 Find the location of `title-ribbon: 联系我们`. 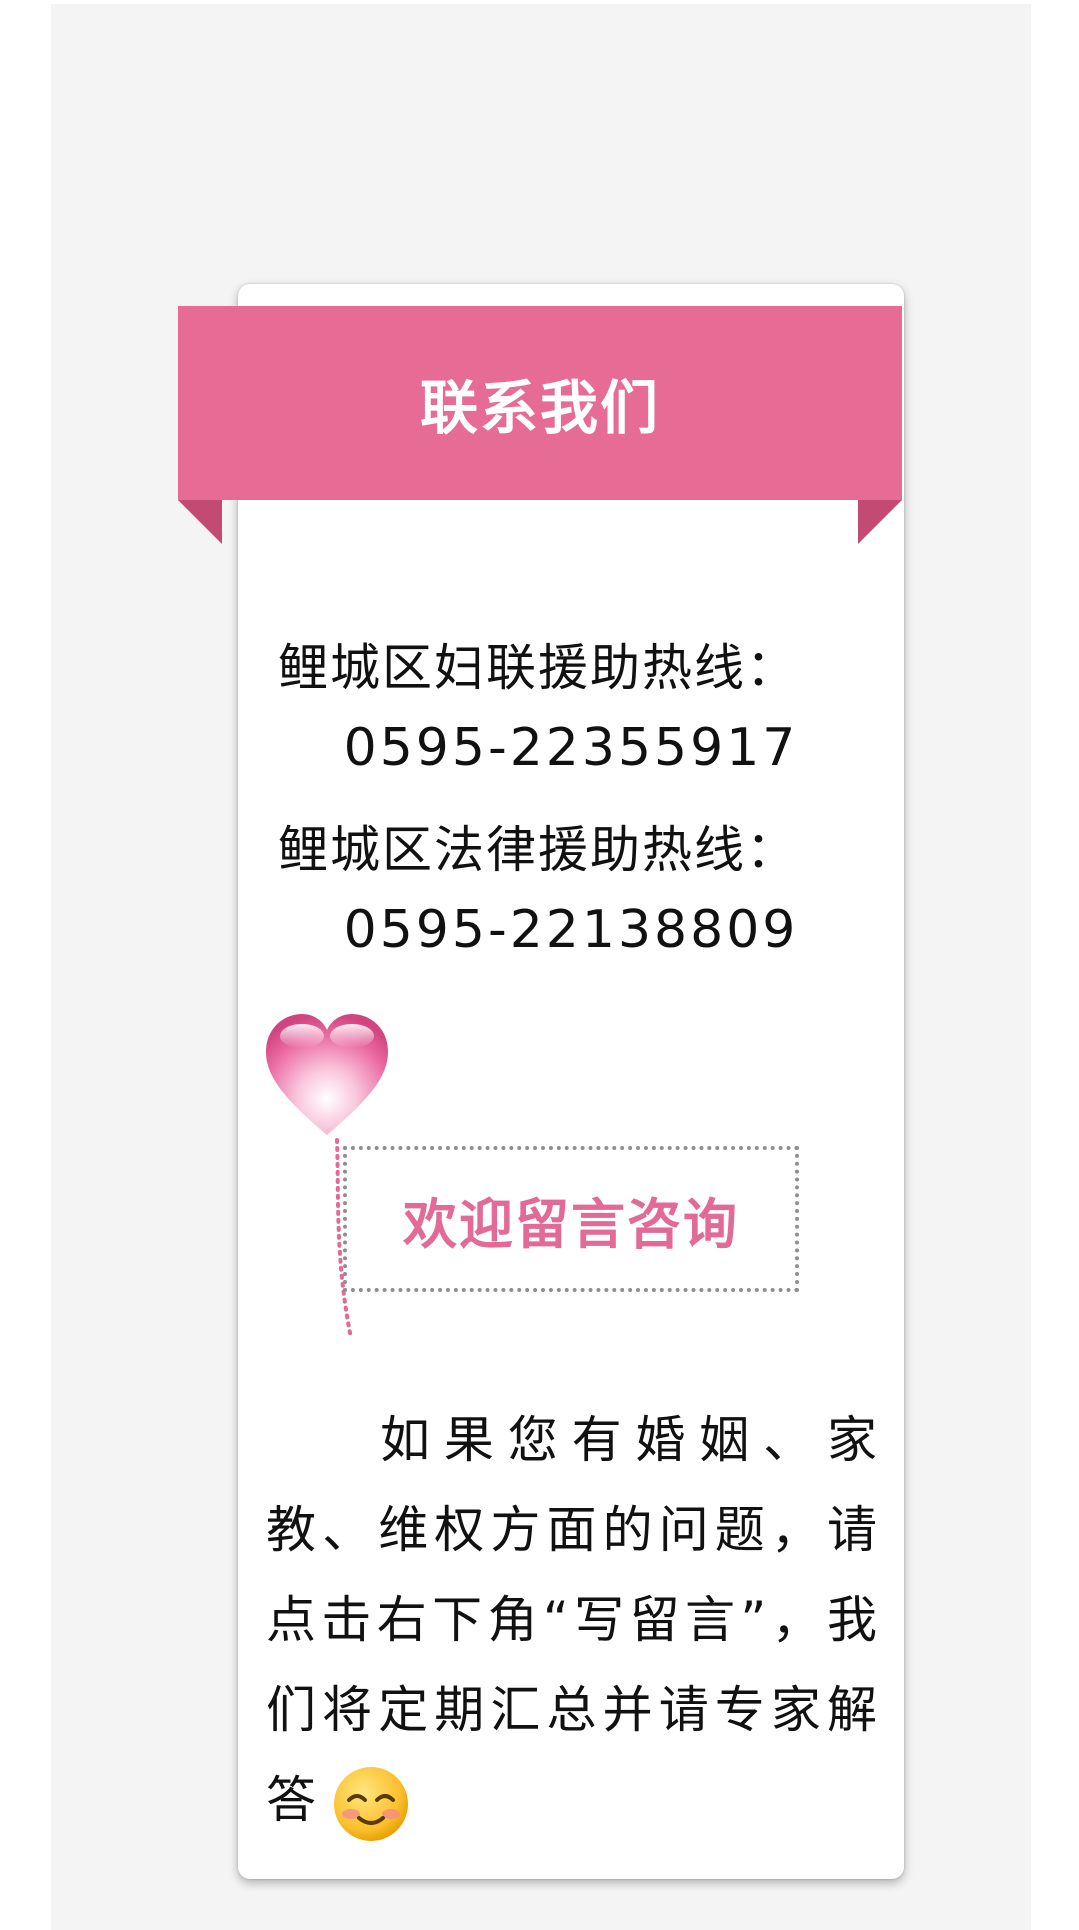

title-ribbon: 联系我们 is located at coordinates (540, 403).